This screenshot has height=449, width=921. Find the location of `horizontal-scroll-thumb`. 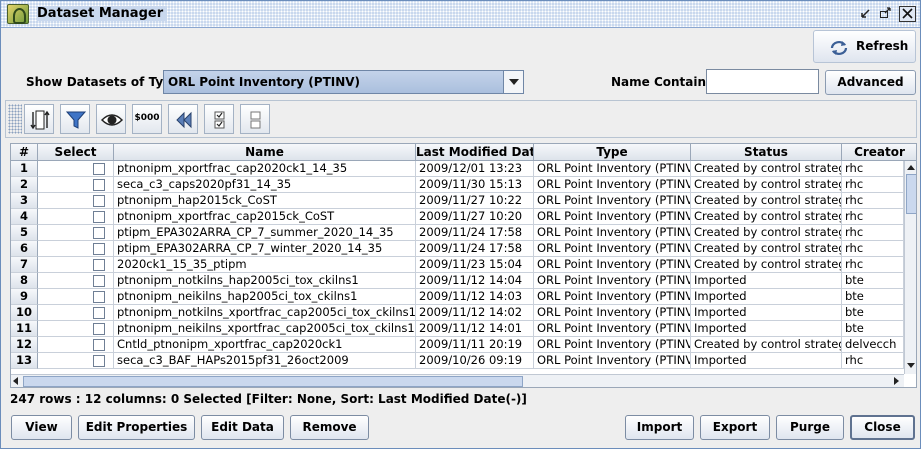

horizontal-scroll-thumb is located at coordinates (273, 381).